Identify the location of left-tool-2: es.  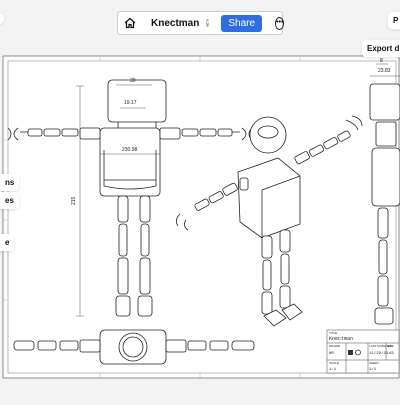
(9, 200).